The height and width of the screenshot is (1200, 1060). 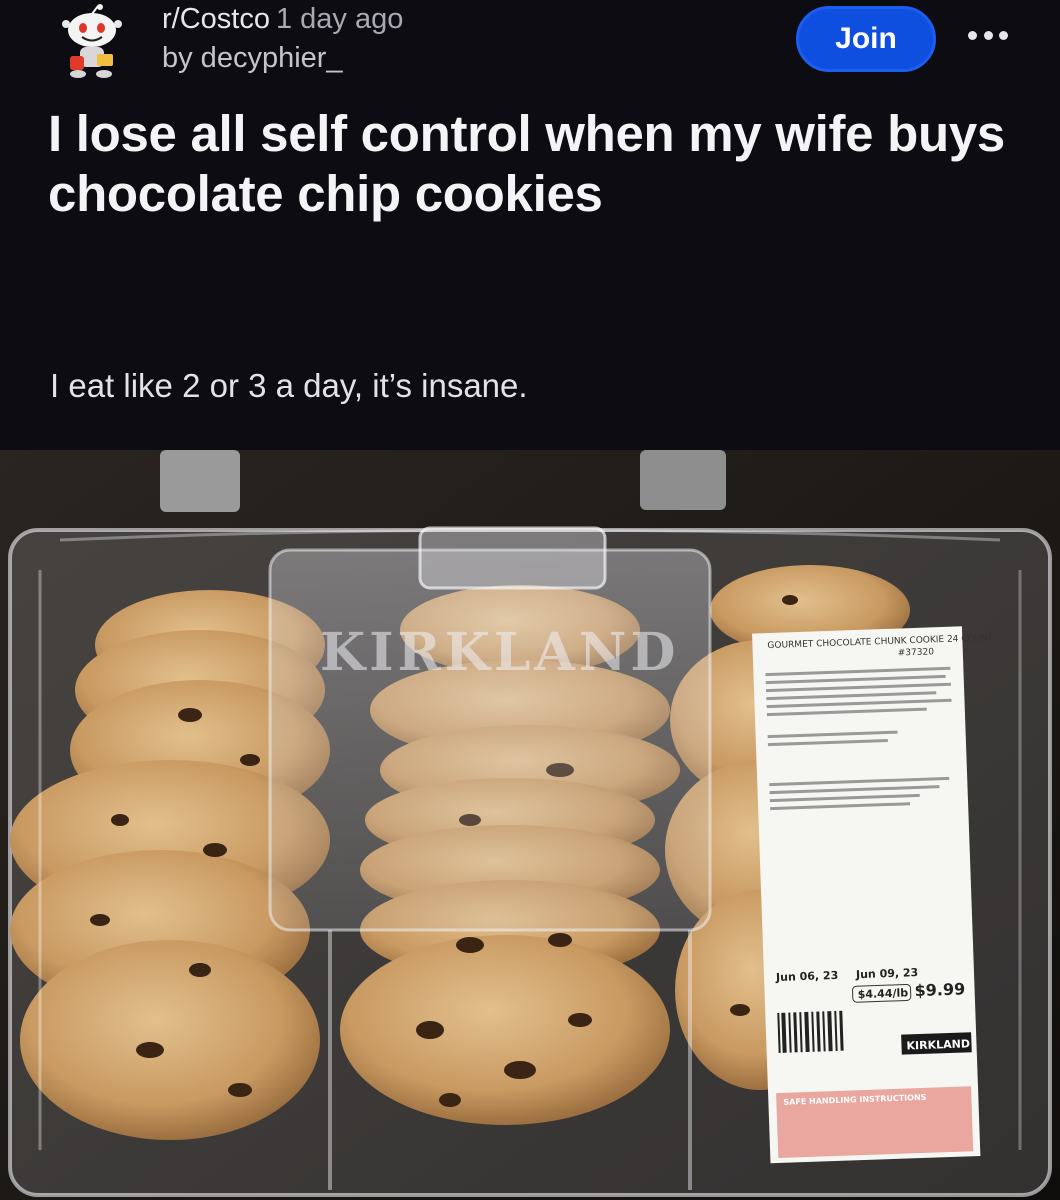 I want to click on subreddit-name: r/Costco, so click(x=216, y=19).